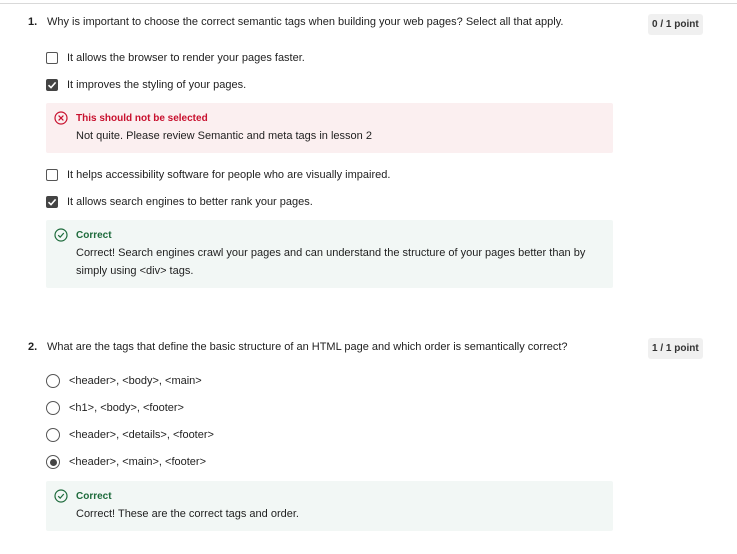  I want to click on radio-option: <header>, <body>, <main>, so click(124, 381).